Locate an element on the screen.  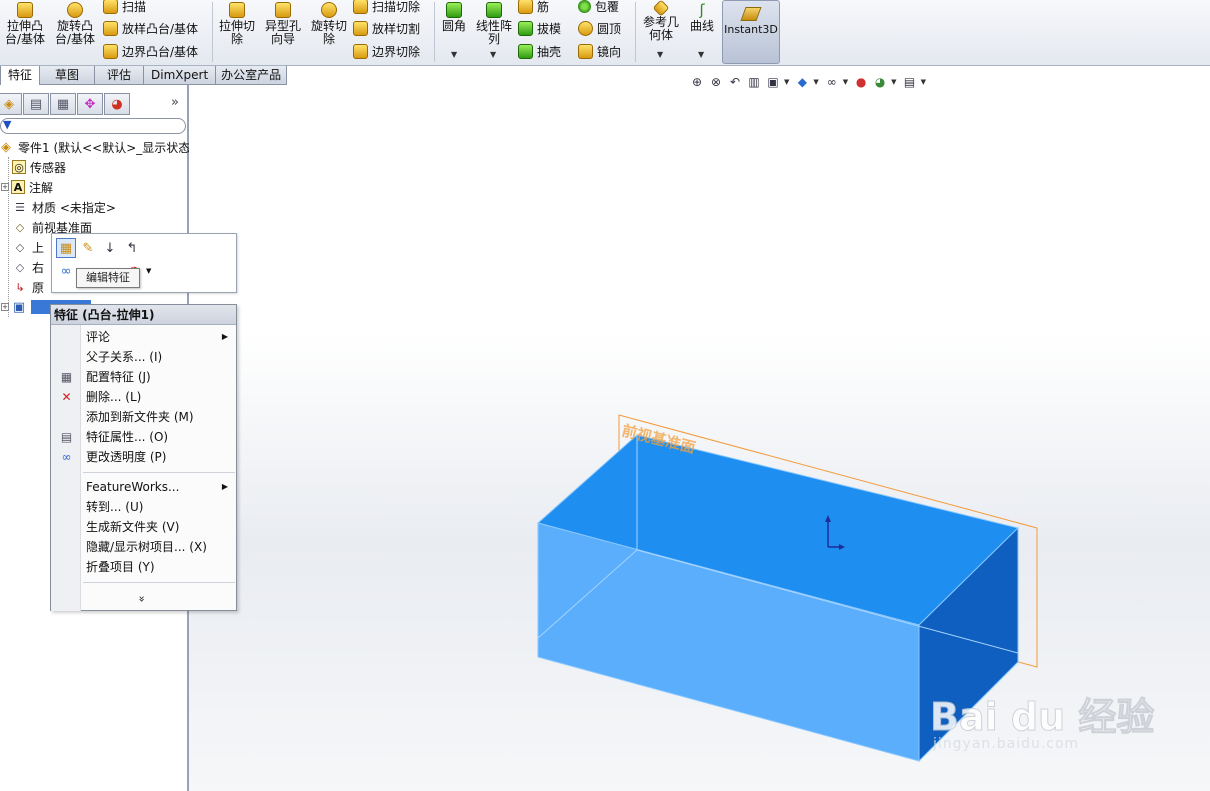
dimxpert-manager-tab-icon: ✥ is located at coordinates (90, 104).